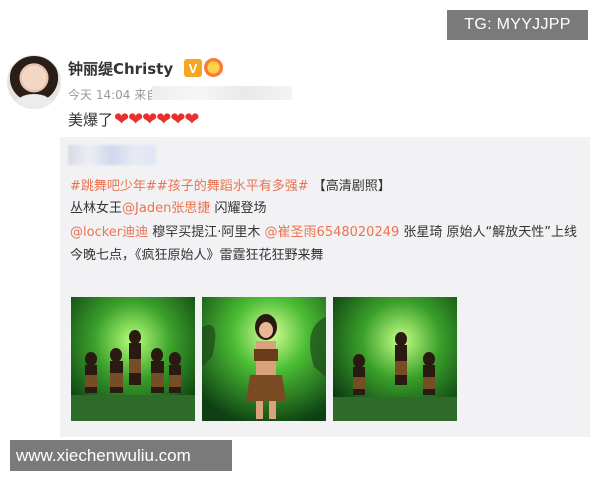  I want to click on watermark-tg-label: TG: MYYJJPP, so click(517, 25).